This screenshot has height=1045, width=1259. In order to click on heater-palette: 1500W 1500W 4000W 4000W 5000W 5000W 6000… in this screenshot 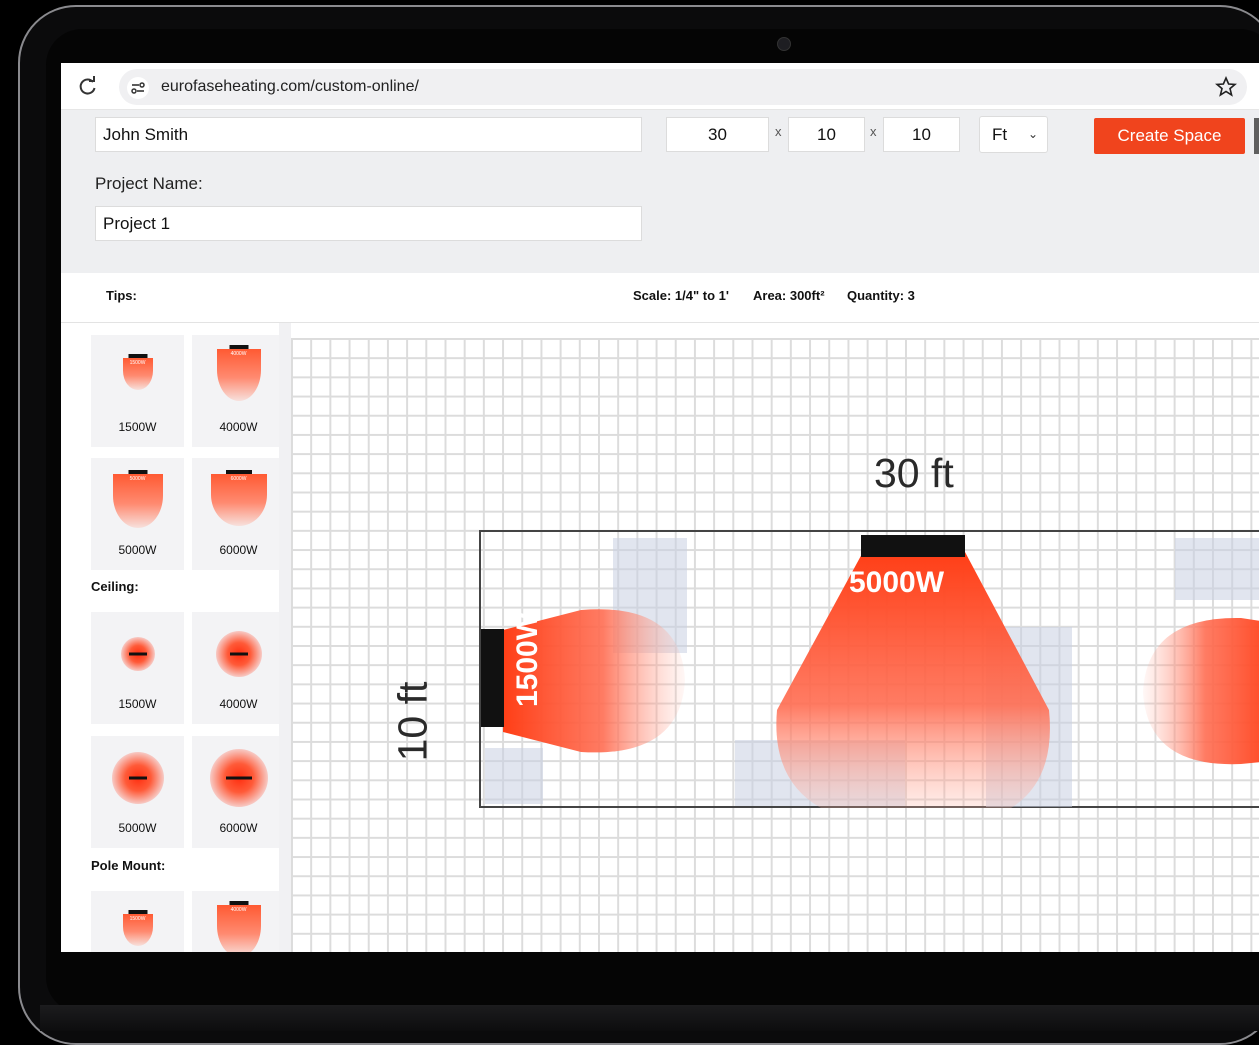, I will do `click(173, 637)`.